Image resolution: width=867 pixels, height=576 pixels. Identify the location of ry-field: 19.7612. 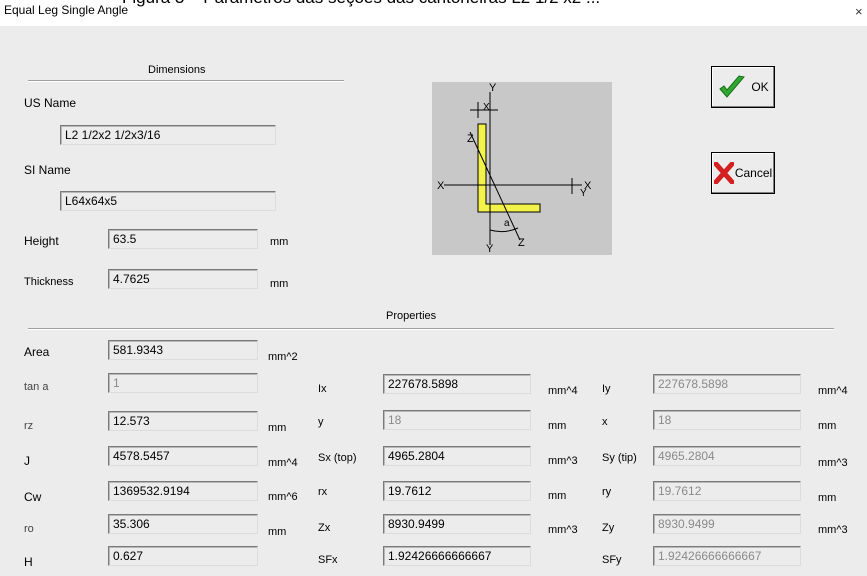
(727, 491).